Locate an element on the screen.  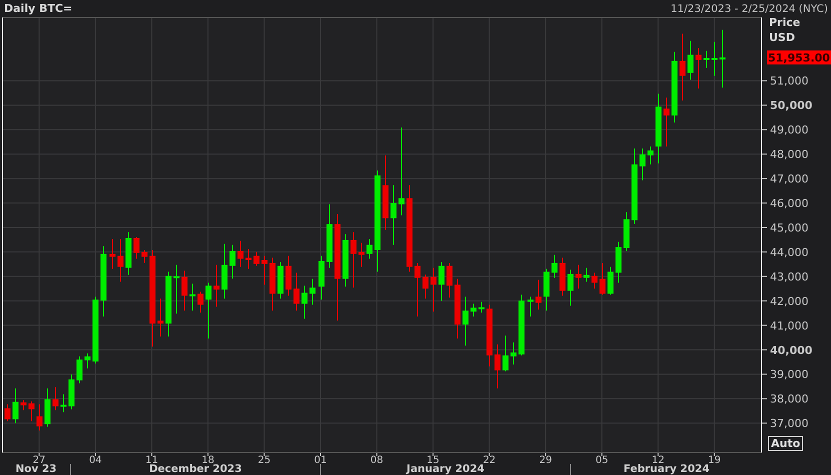
x-axis-label: 25 is located at coordinates (264, 459).